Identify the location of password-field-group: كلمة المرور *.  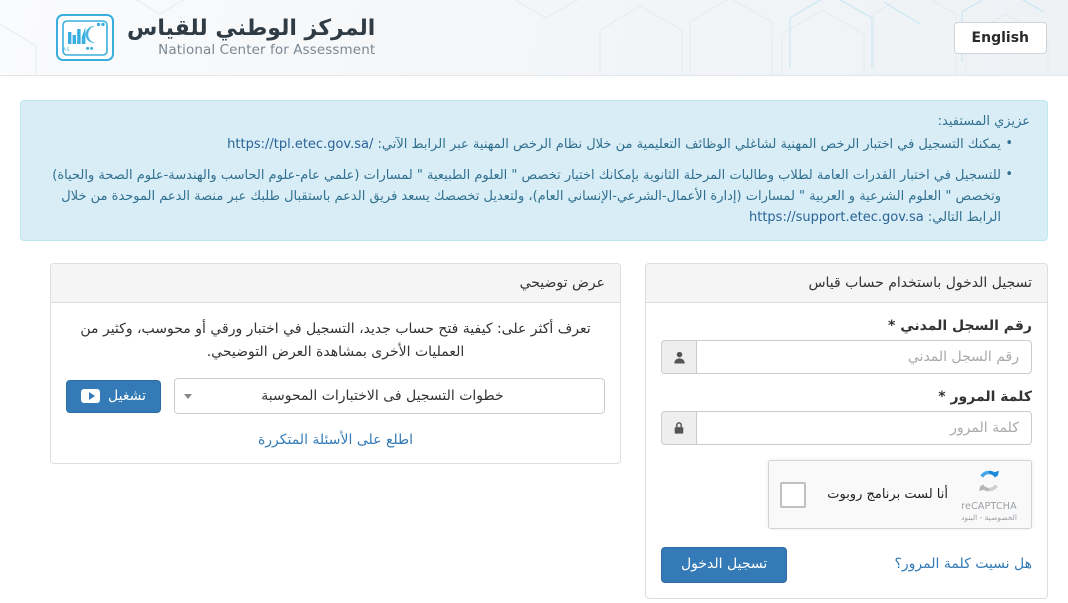
(846, 417).